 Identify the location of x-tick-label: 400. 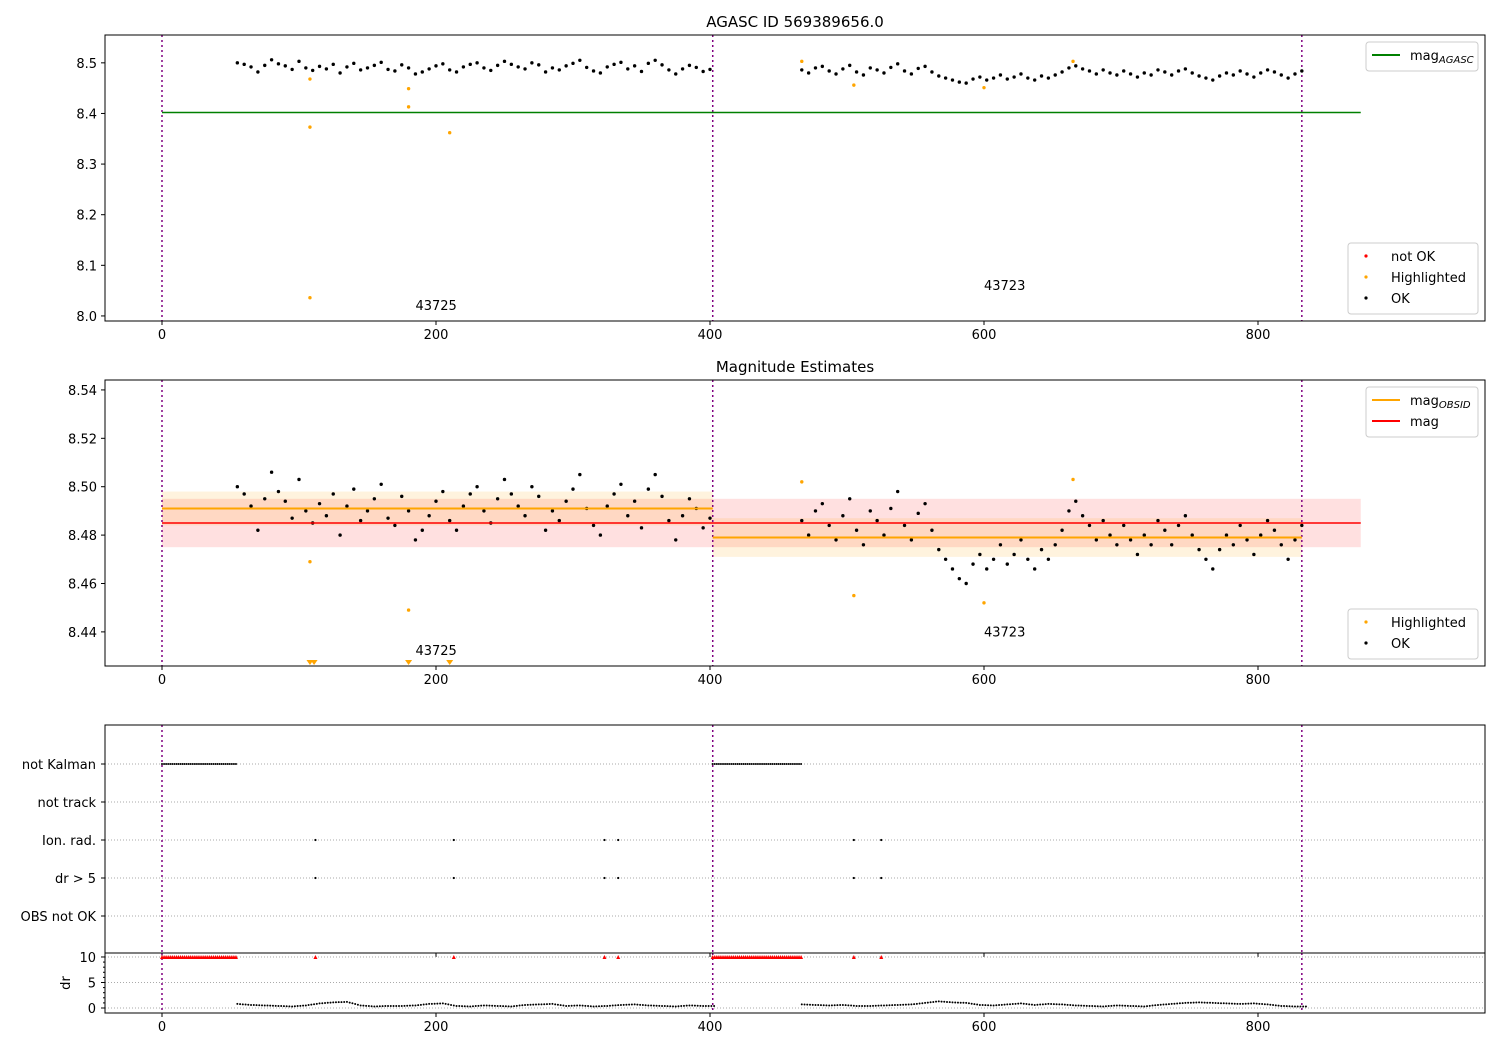
(710, 1027).